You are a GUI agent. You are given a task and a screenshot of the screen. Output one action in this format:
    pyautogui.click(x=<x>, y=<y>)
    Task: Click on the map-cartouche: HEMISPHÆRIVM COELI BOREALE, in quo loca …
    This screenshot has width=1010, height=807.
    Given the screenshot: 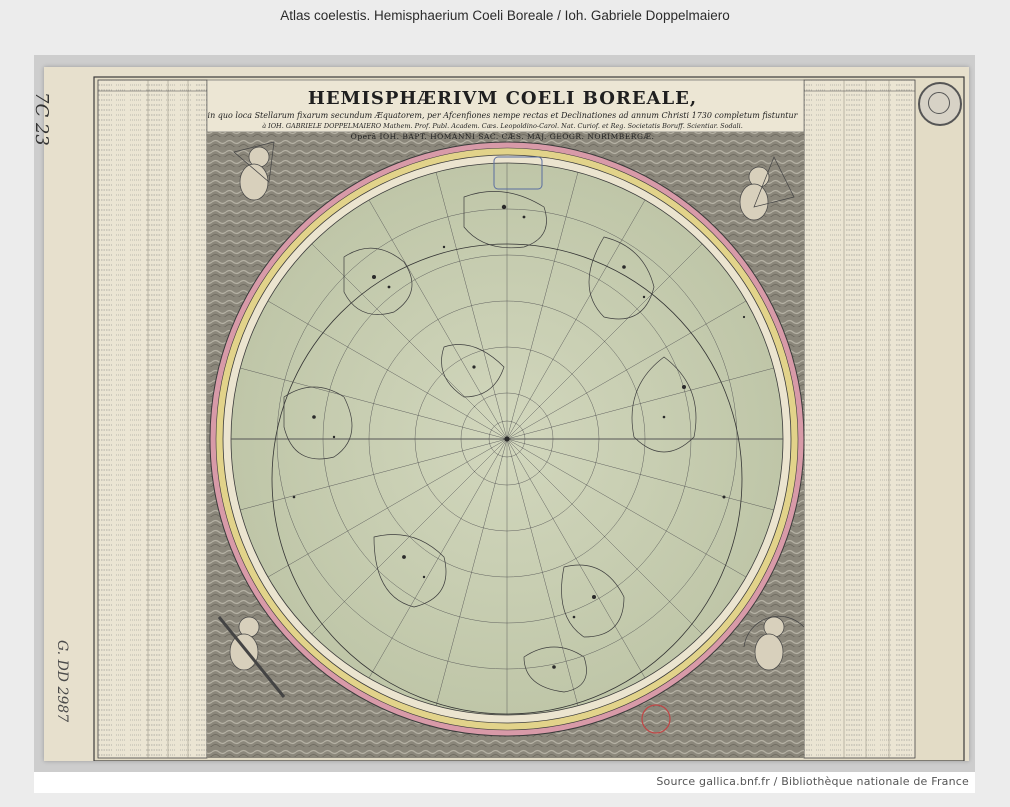 What is the action you would take?
    pyautogui.click(x=502, y=114)
    